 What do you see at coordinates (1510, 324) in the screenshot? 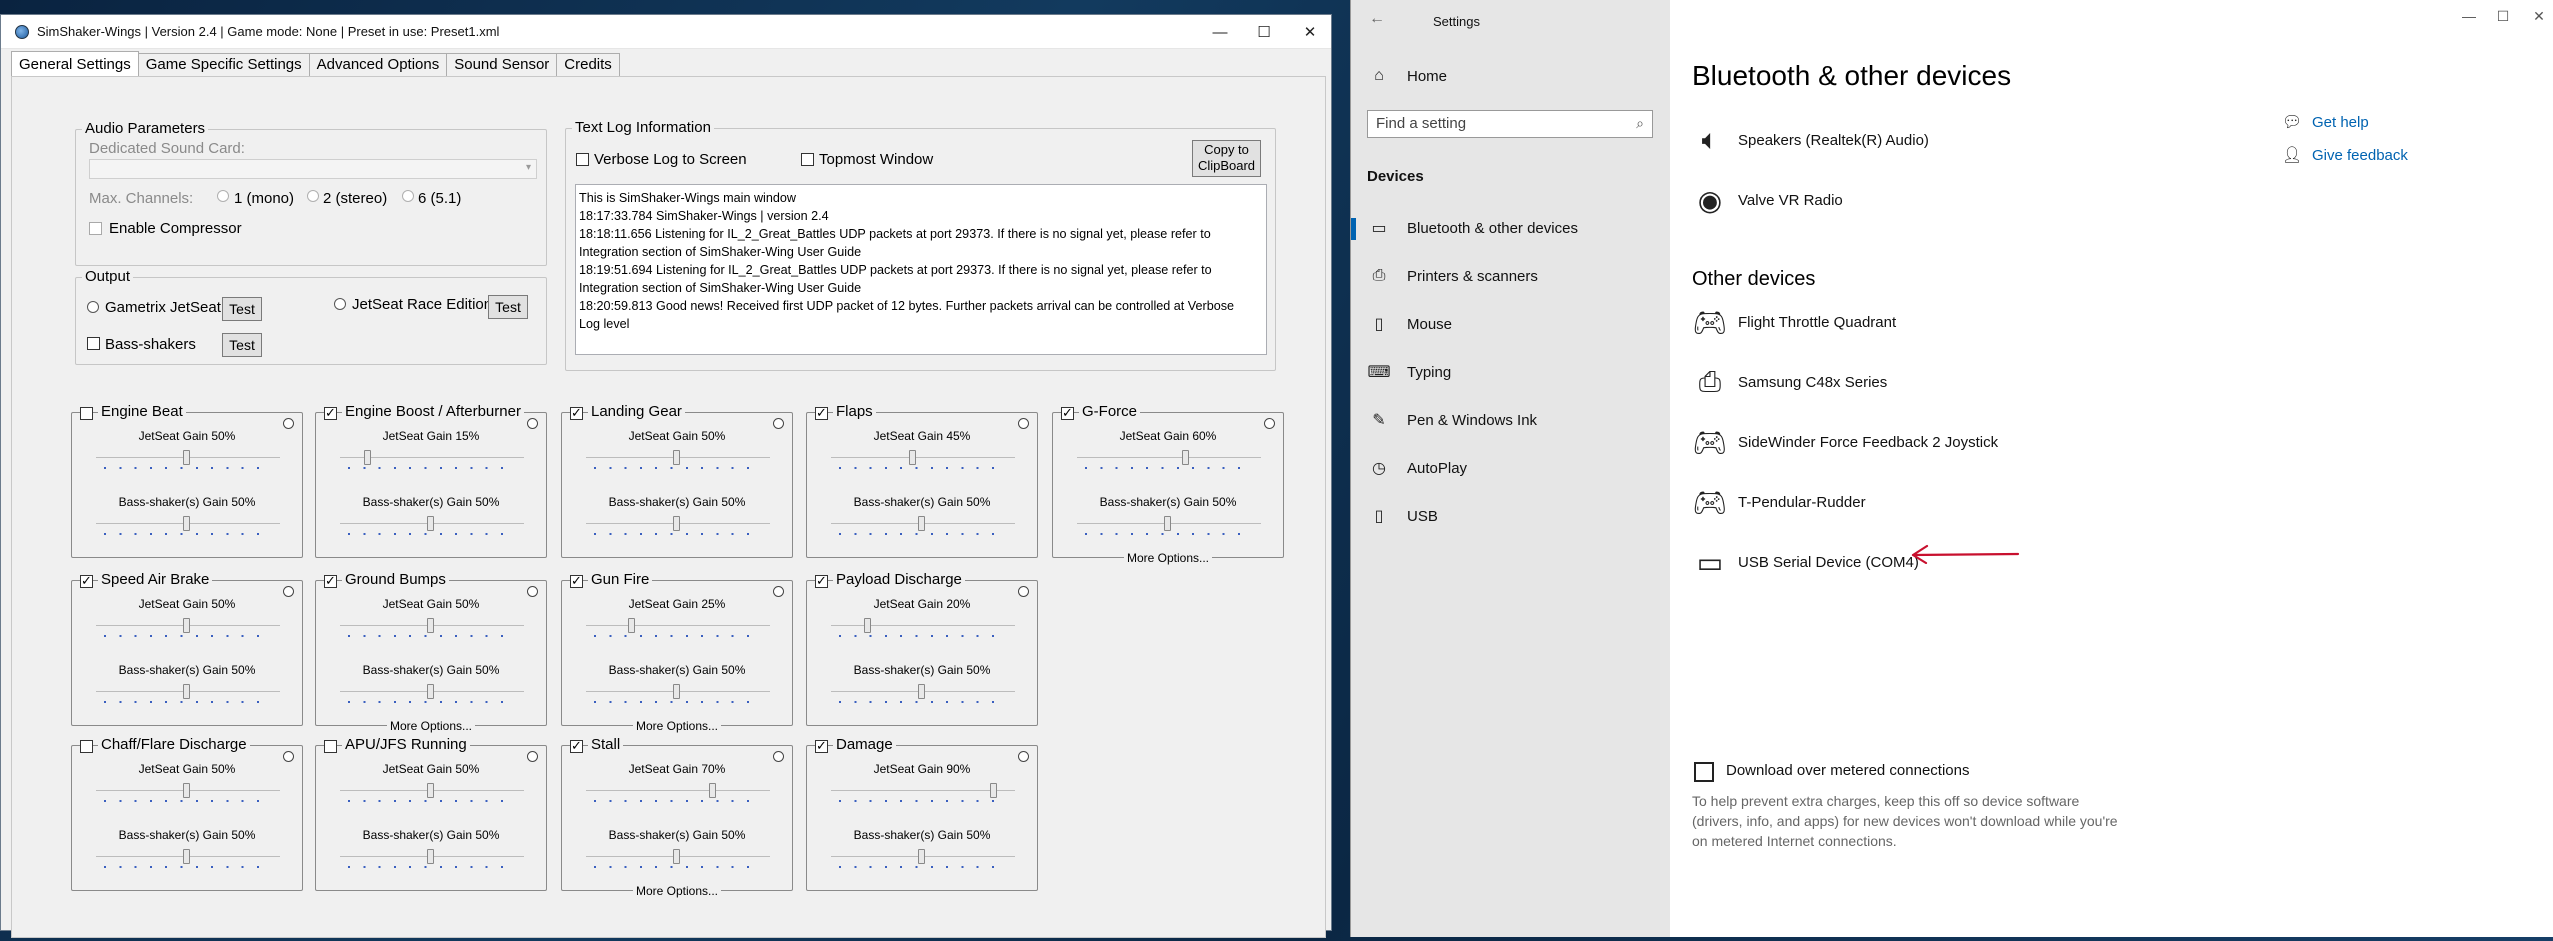
I see `nav-mouse: ▯ Mouse` at bounding box center [1510, 324].